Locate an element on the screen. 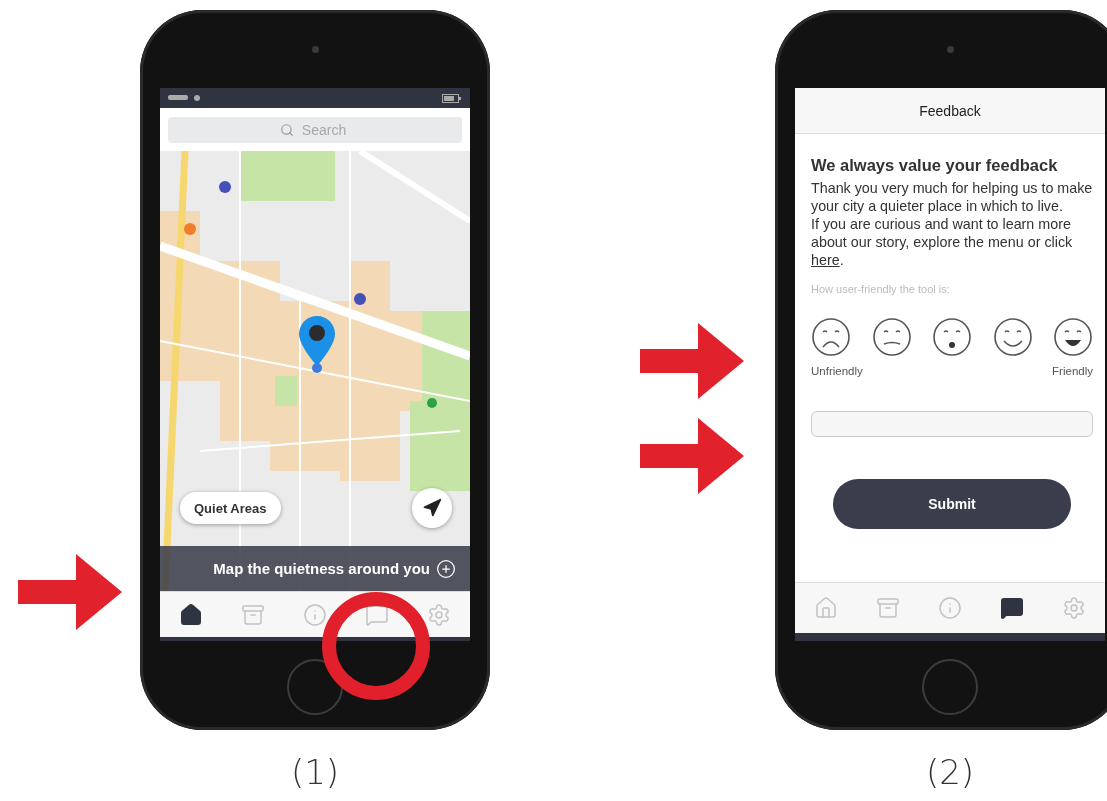  signal-icon is located at coordinates (185, 98).